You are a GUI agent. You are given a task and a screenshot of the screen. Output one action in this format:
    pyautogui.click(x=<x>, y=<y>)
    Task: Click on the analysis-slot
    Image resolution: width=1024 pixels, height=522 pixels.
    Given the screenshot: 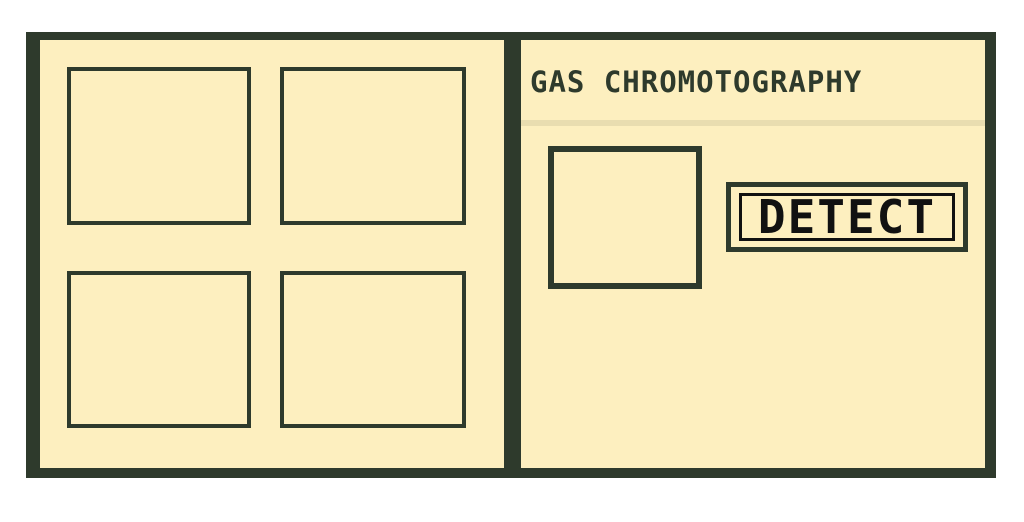 What is the action you would take?
    pyautogui.click(x=625, y=217)
    